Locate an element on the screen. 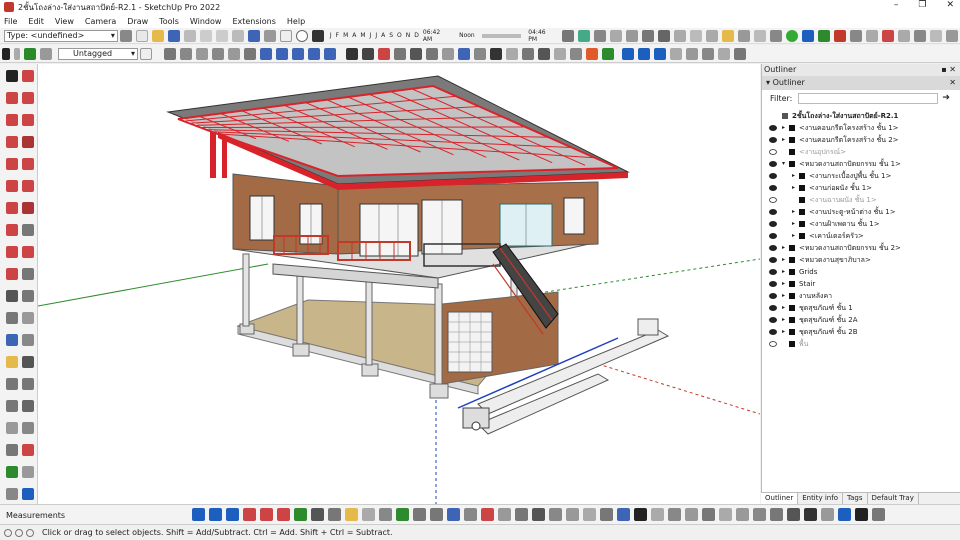 Image resolution: width=960 pixels, height=540 pixels. outliner-row: <งานฉาบผนัง ชั้น 1> is located at coordinates (861, 200).